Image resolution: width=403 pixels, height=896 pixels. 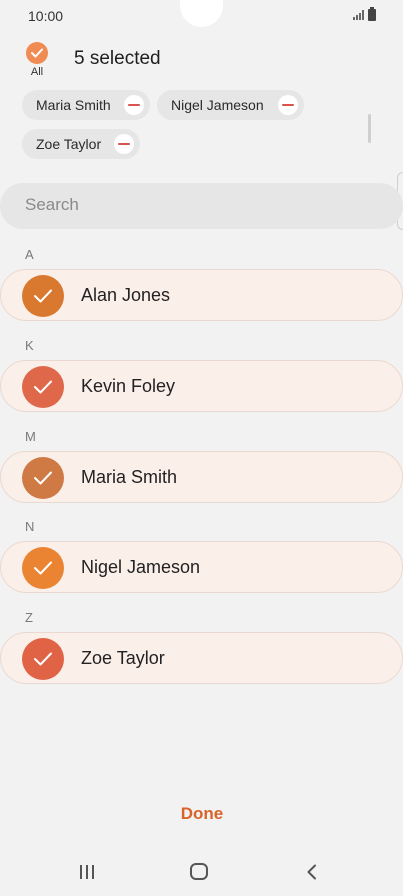 I want to click on home-icon, so click(x=199, y=871).